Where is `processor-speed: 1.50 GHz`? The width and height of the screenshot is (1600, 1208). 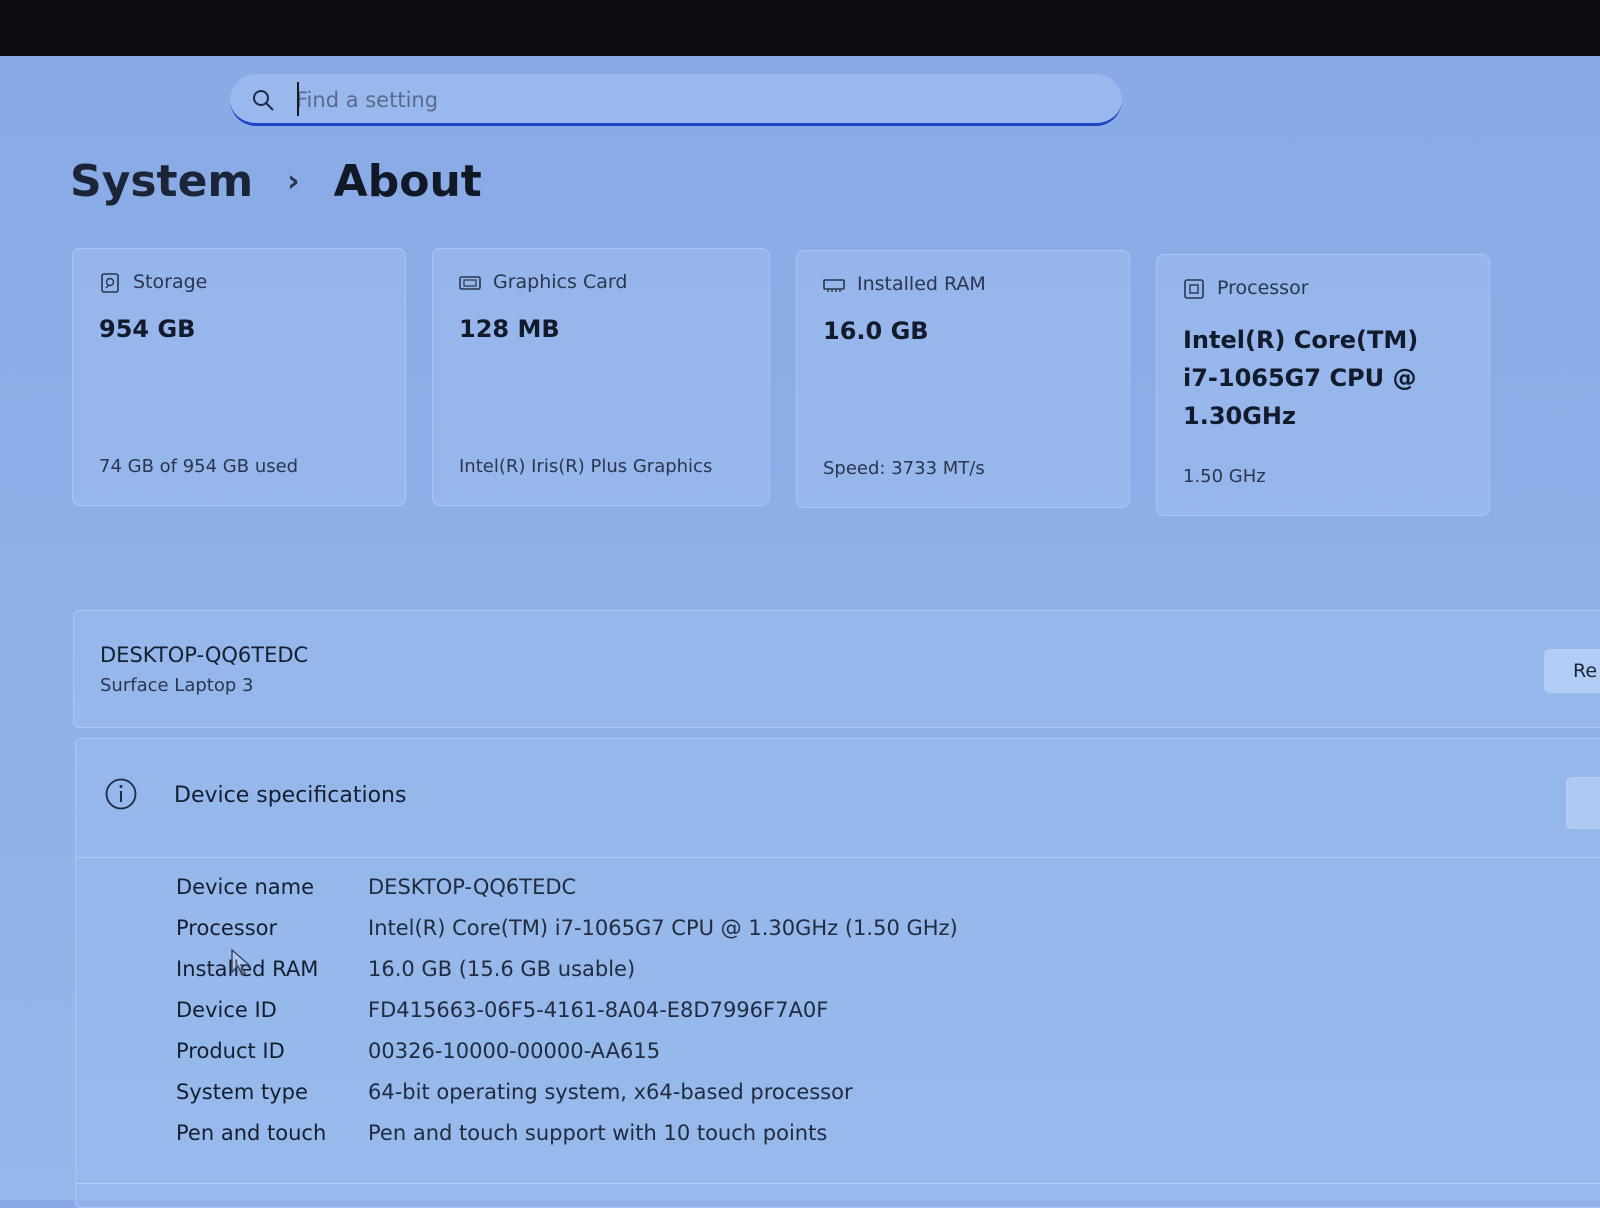 processor-speed: 1.50 GHz is located at coordinates (1224, 476).